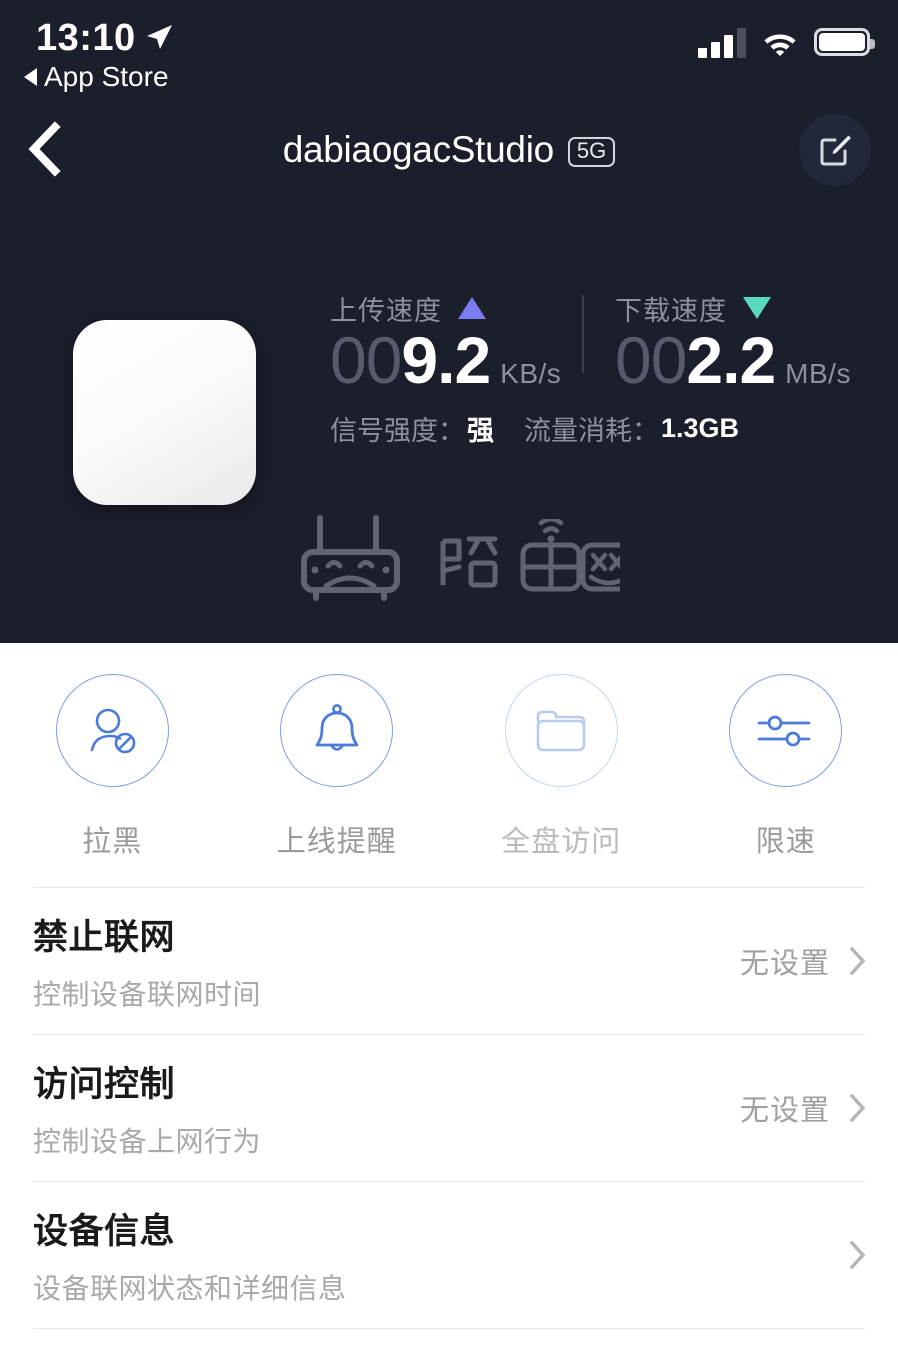  Describe the element at coordinates (147, 994) in the screenshot. I see `row-subtitle: 控制设备联网时间` at that location.